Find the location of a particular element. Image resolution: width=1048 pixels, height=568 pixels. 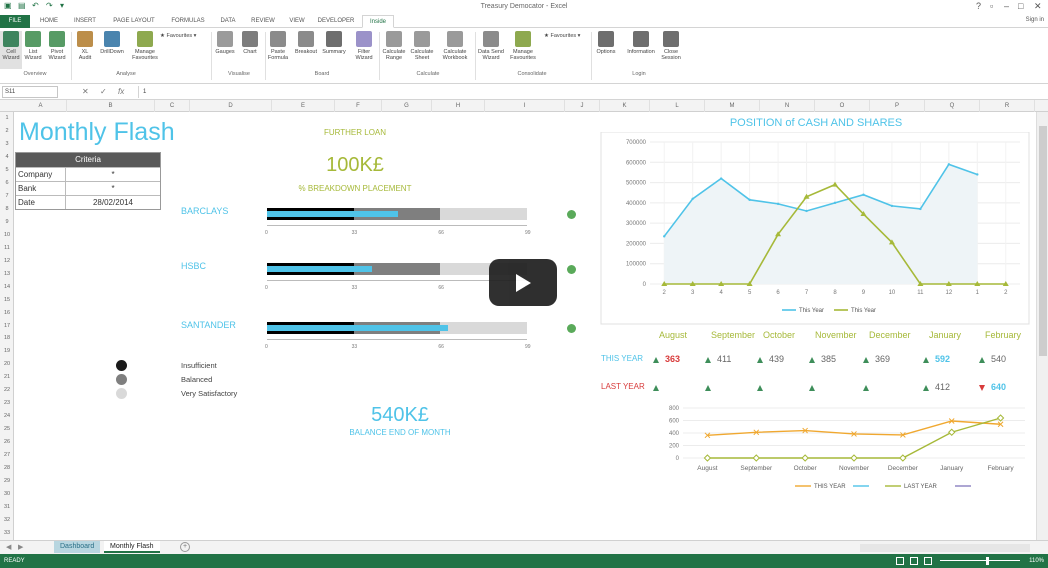

column-header: M is located at coordinates (732, 106).